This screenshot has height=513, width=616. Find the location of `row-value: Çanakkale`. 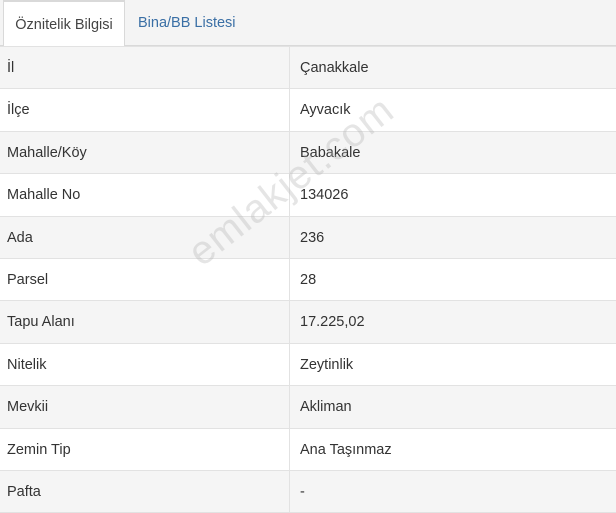

row-value: Çanakkale is located at coordinates (334, 68).